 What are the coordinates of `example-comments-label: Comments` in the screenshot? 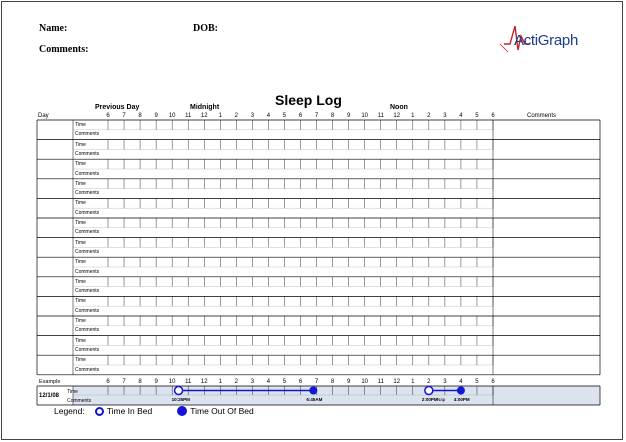 It's located at (79, 401).